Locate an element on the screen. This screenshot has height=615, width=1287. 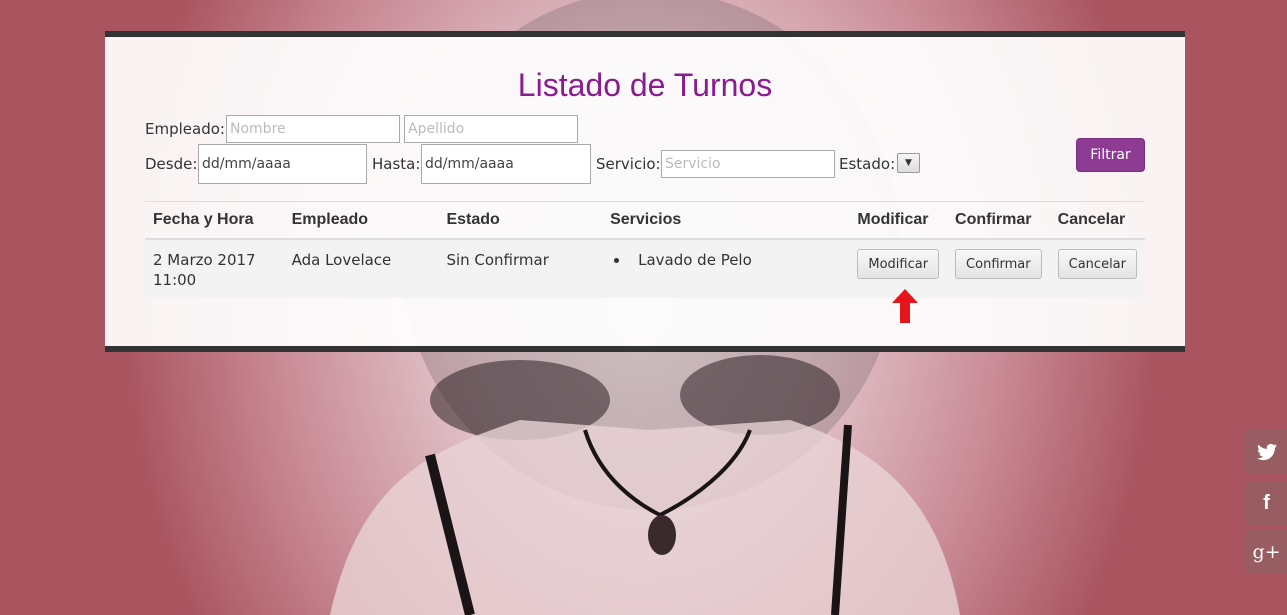
page-title: Listado de Turnos is located at coordinates (645, 85).